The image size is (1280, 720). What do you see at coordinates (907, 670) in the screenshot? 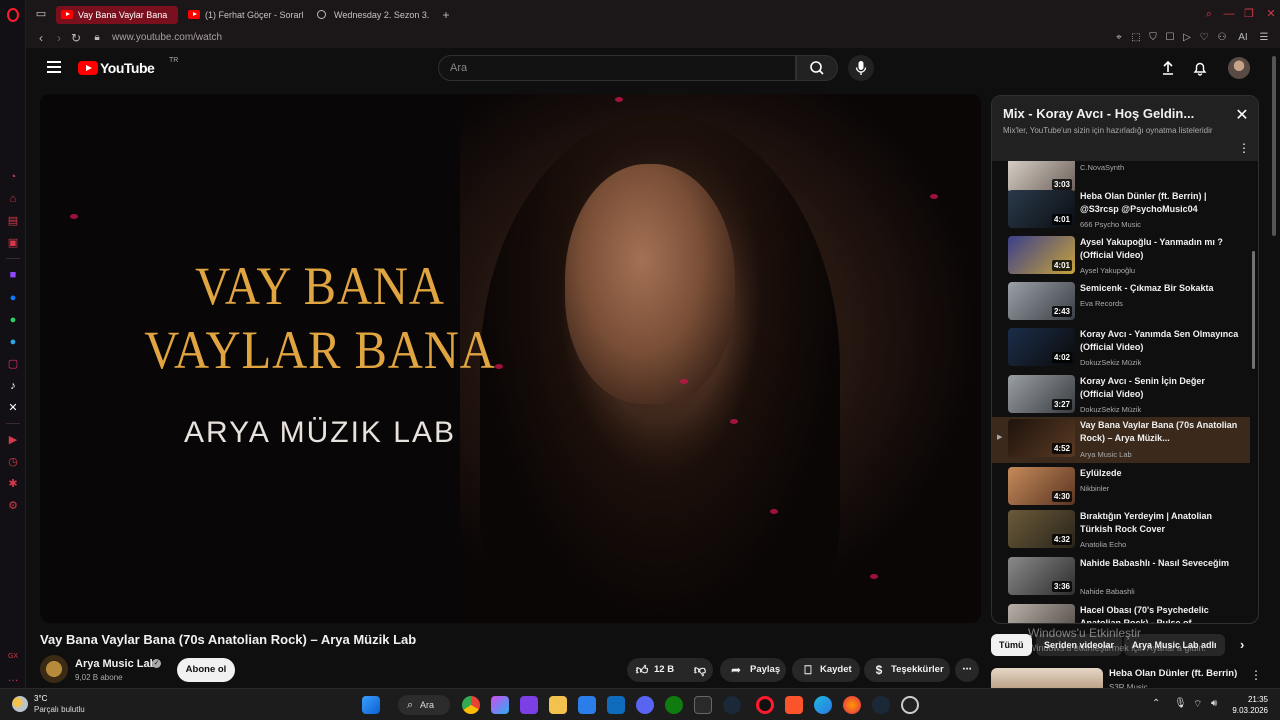
I see `thanks-button: $ Teşekkürler` at bounding box center [907, 670].